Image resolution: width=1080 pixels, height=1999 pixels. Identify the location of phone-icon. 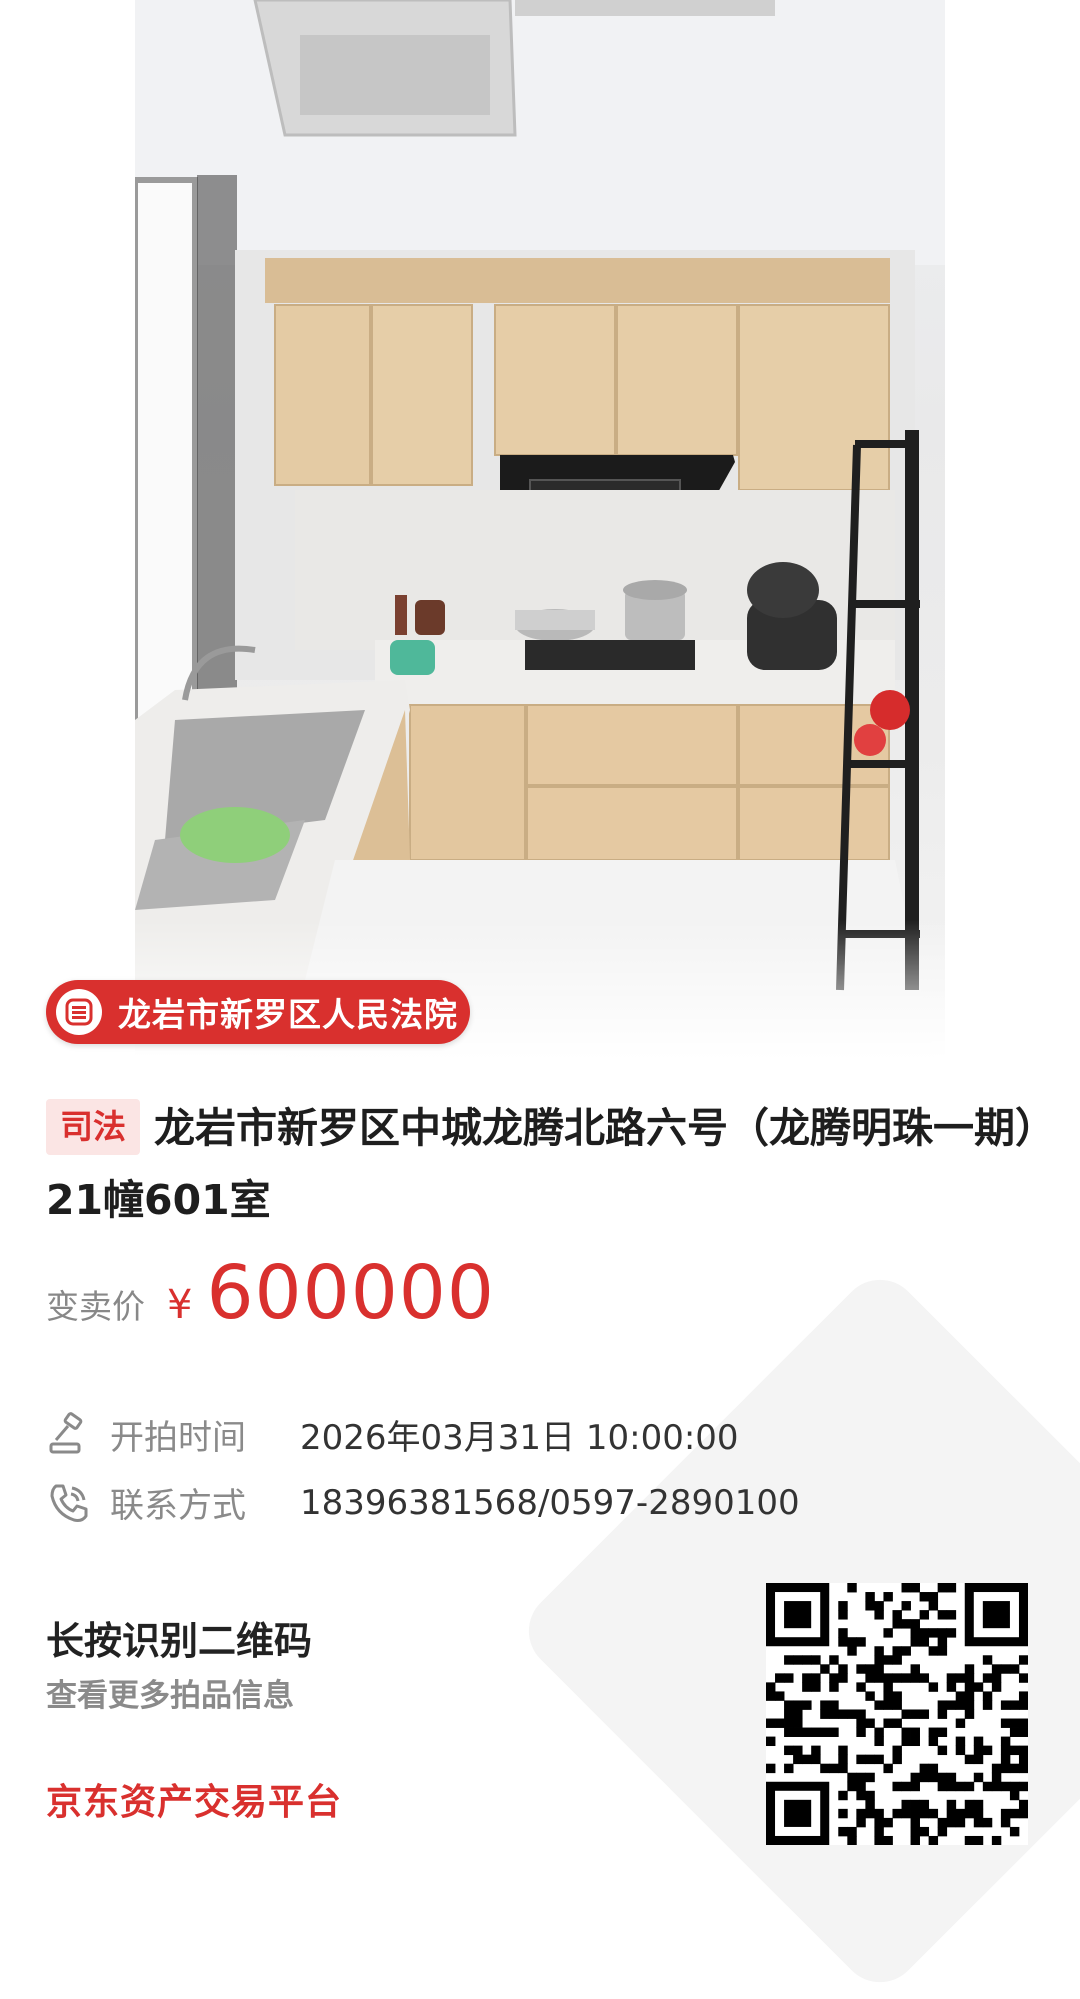
(69, 1503).